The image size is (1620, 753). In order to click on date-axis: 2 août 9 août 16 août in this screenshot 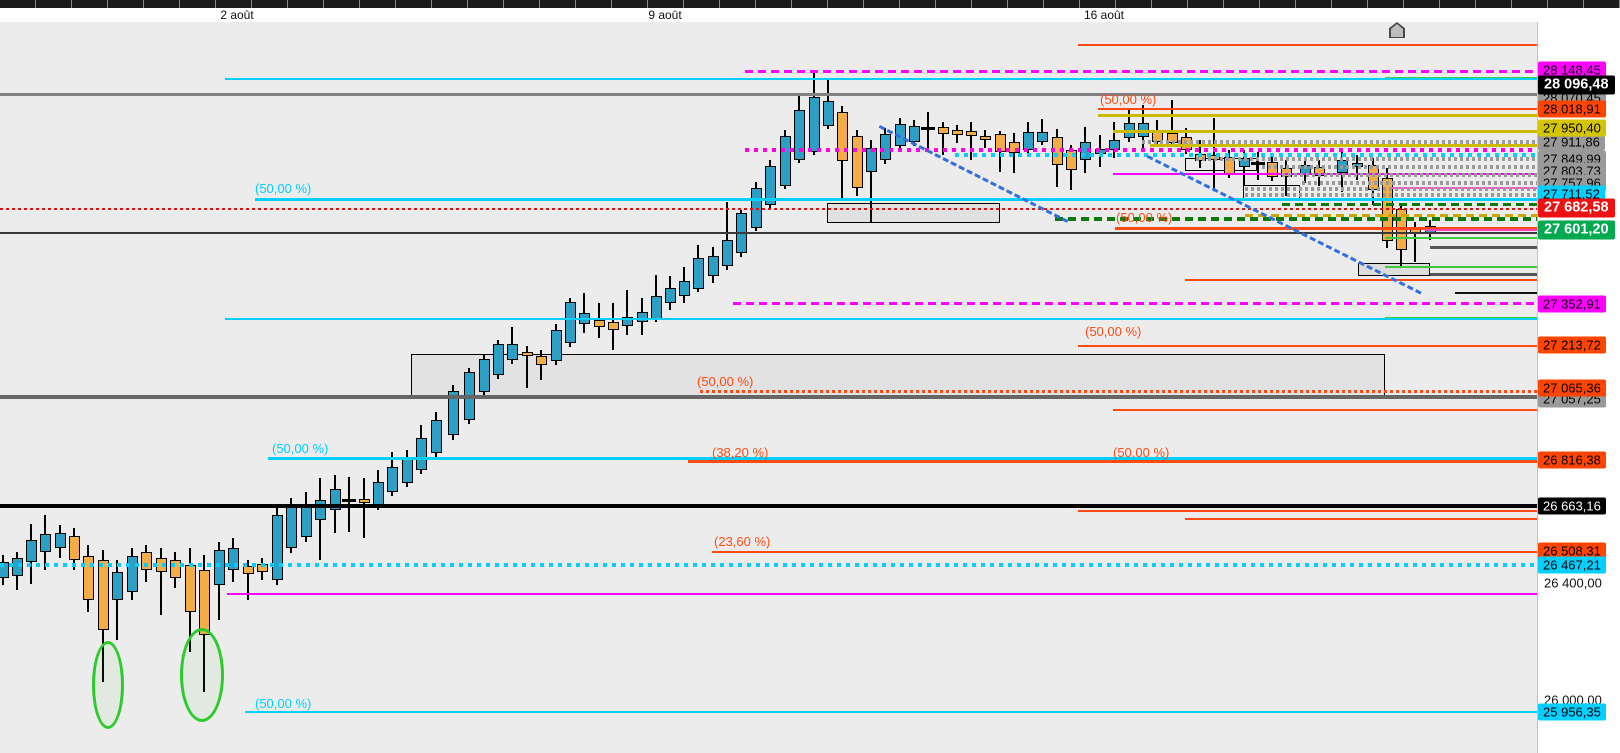, I will do `click(810, 15)`.